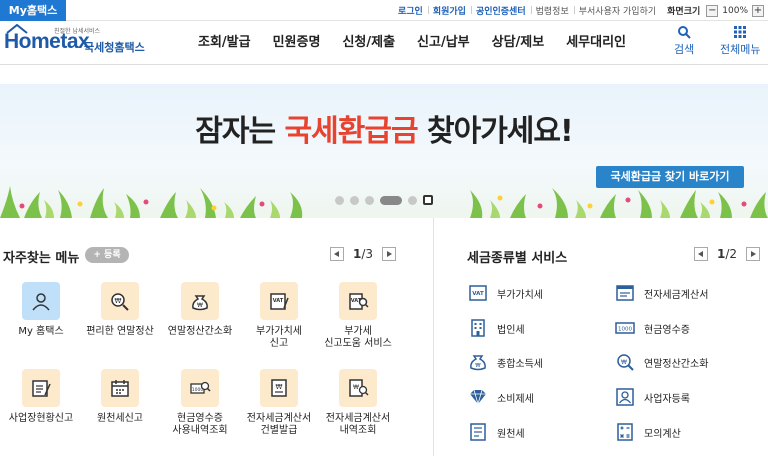 This screenshot has width=768, height=456. What do you see at coordinates (753, 254) in the screenshot?
I see `services-next-button` at bounding box center [753, 254].